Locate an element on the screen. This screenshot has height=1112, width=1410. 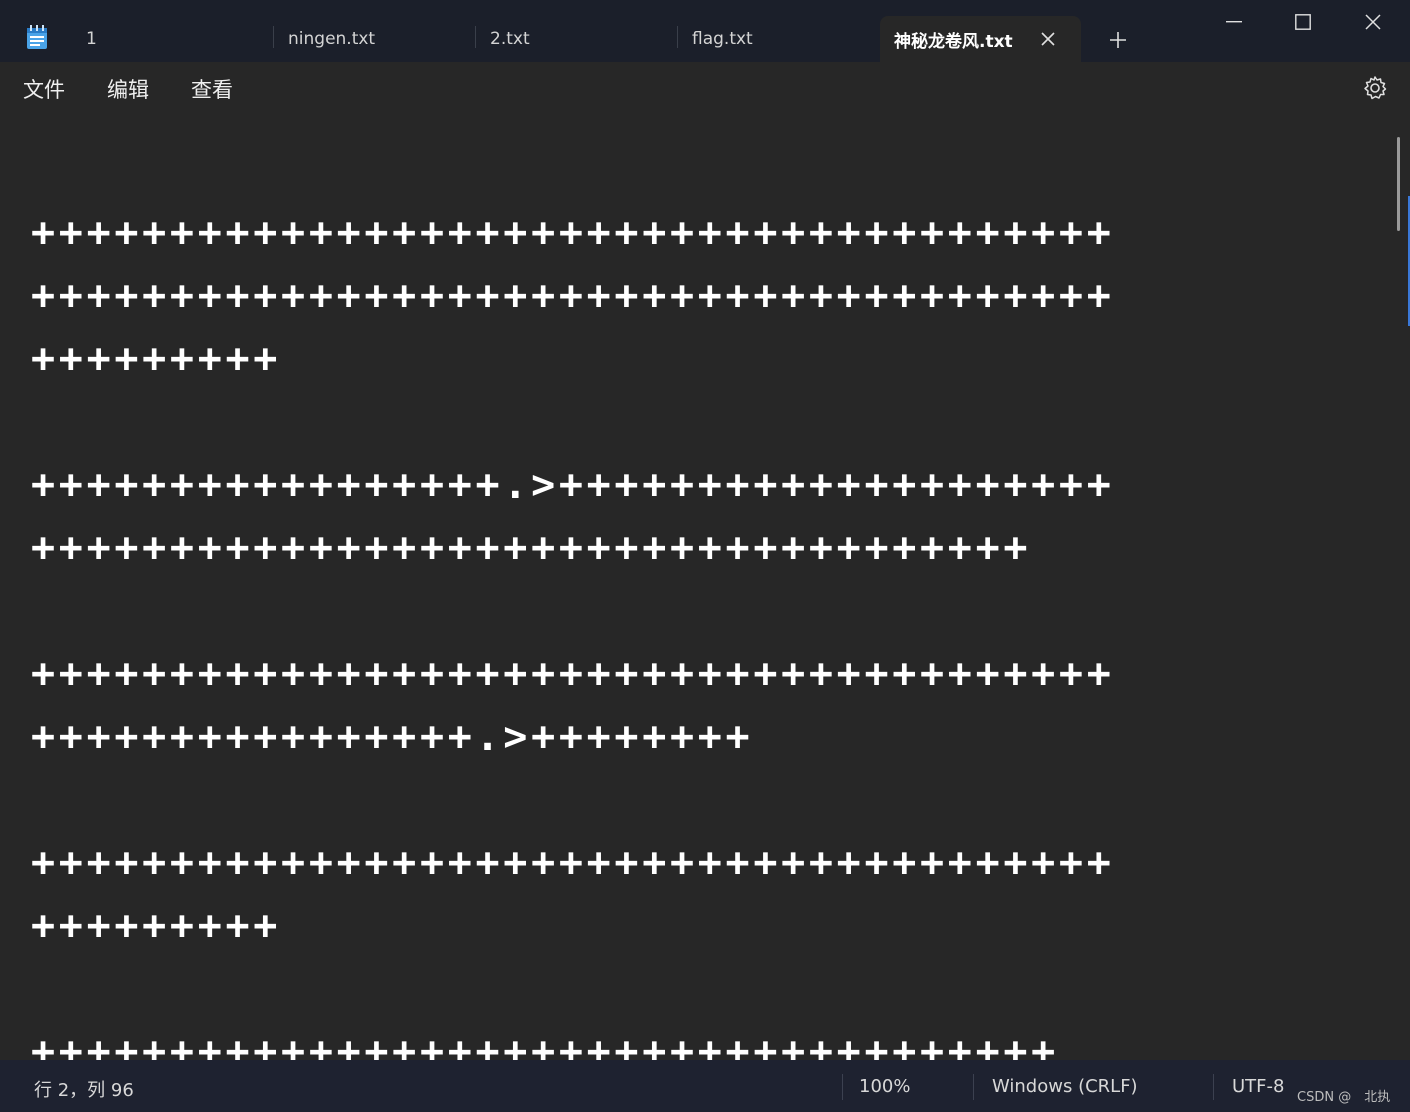
maximize-icon is located at coordinates (1303, 22).